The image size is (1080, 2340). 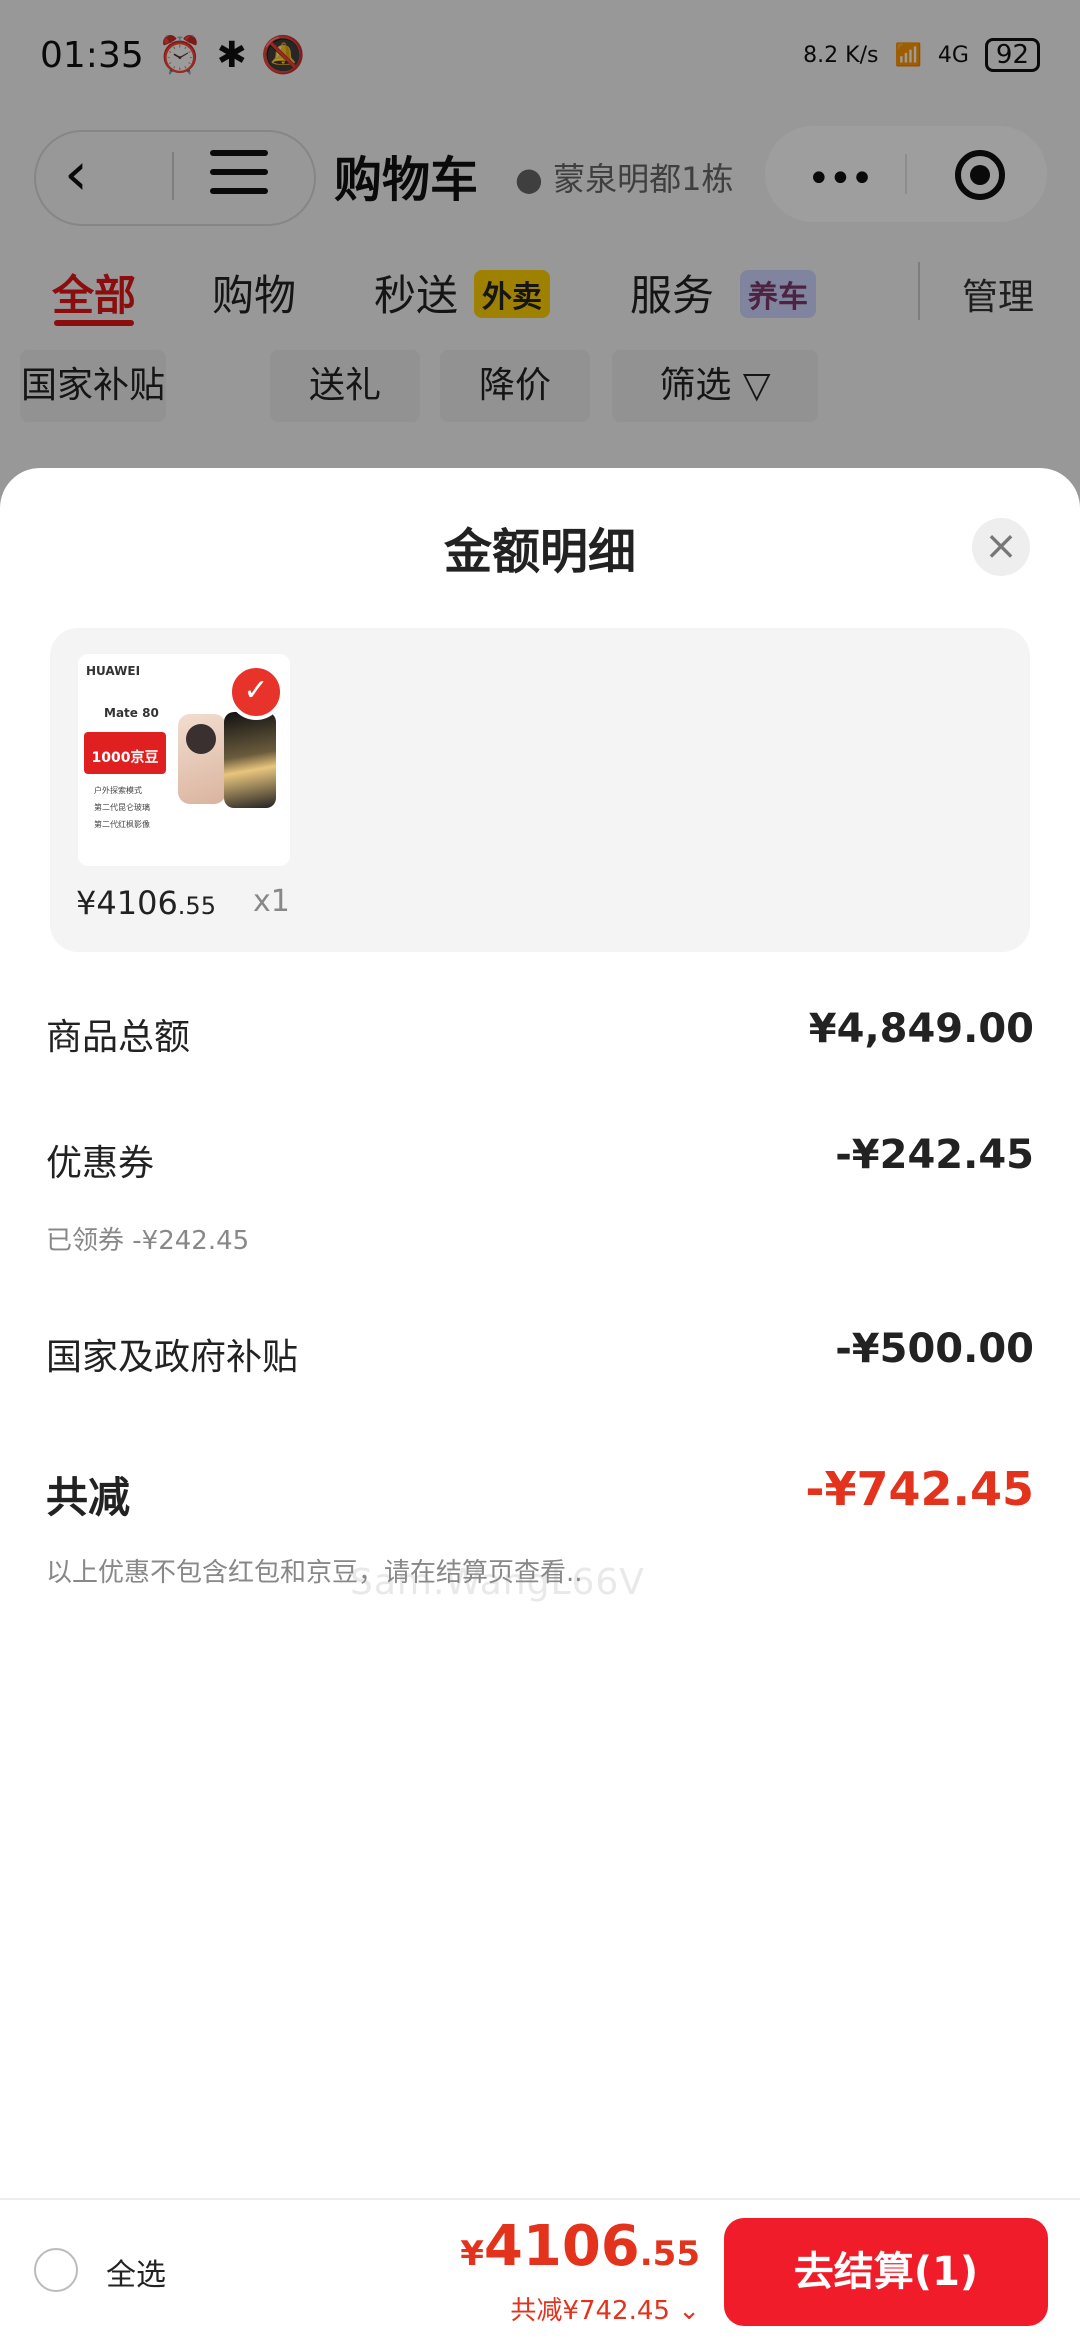 What do you see at coordinates (921, 1029) in the screenshot?
I see `goods-total-value: ¥4,849.00` at bounding box center [921, 1029].